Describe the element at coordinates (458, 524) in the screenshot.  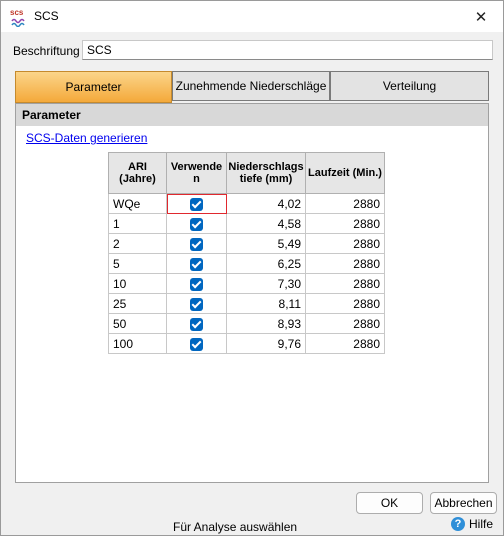
I see `help-icon: ?` at that location.